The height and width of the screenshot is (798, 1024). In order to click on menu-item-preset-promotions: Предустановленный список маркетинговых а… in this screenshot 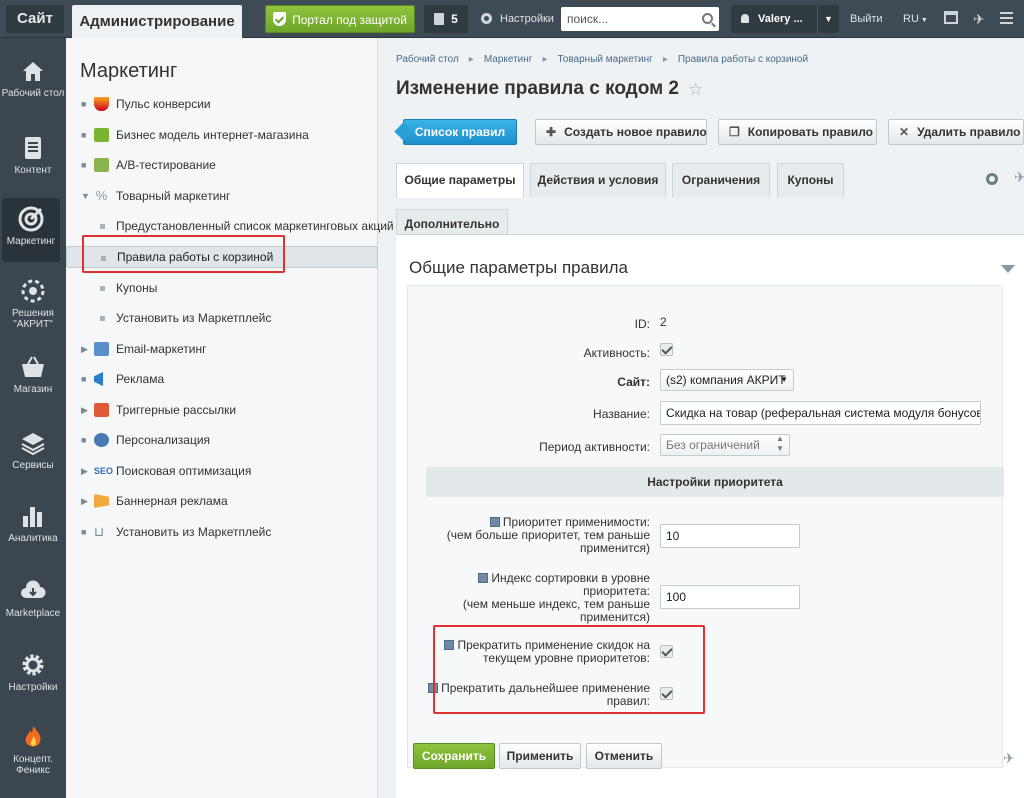, I will do `click(230, 226)`.